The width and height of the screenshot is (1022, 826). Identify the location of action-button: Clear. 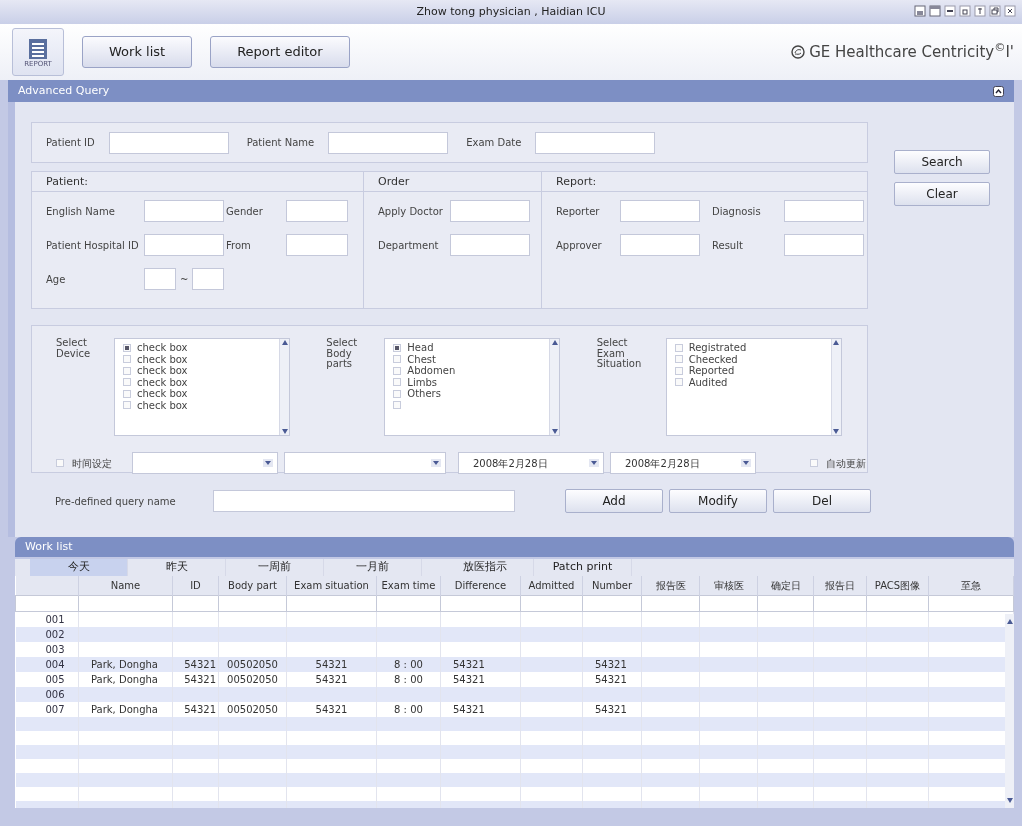
(942, 194).